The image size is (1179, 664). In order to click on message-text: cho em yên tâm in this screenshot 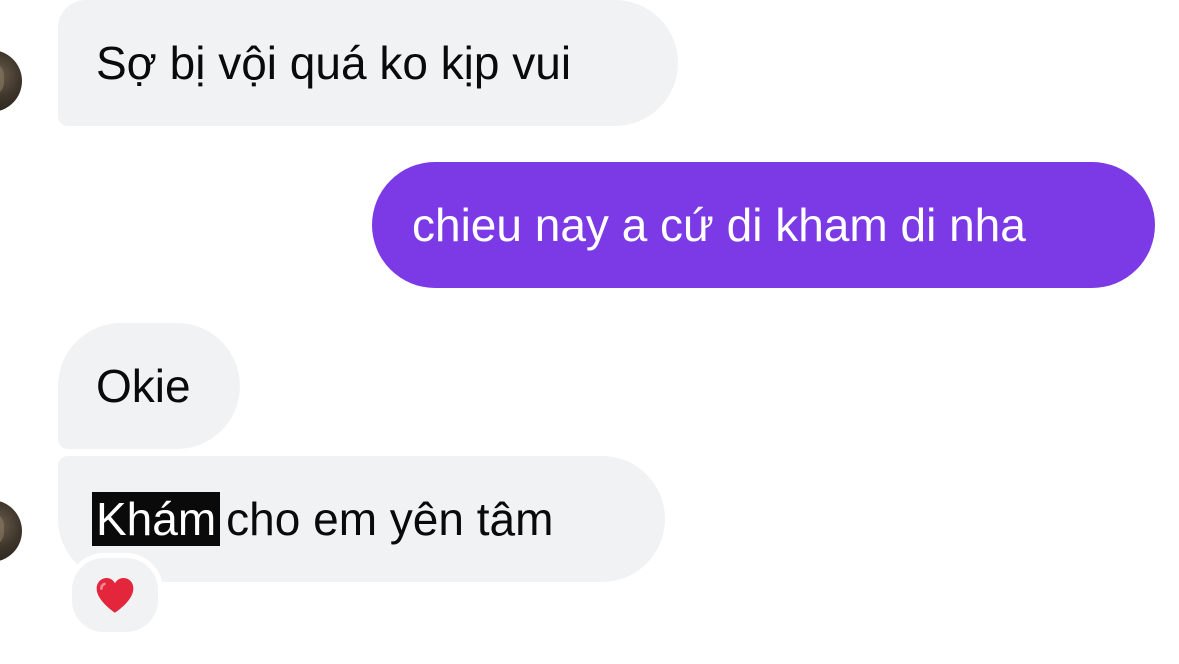, I will do `click(390, 519)`.